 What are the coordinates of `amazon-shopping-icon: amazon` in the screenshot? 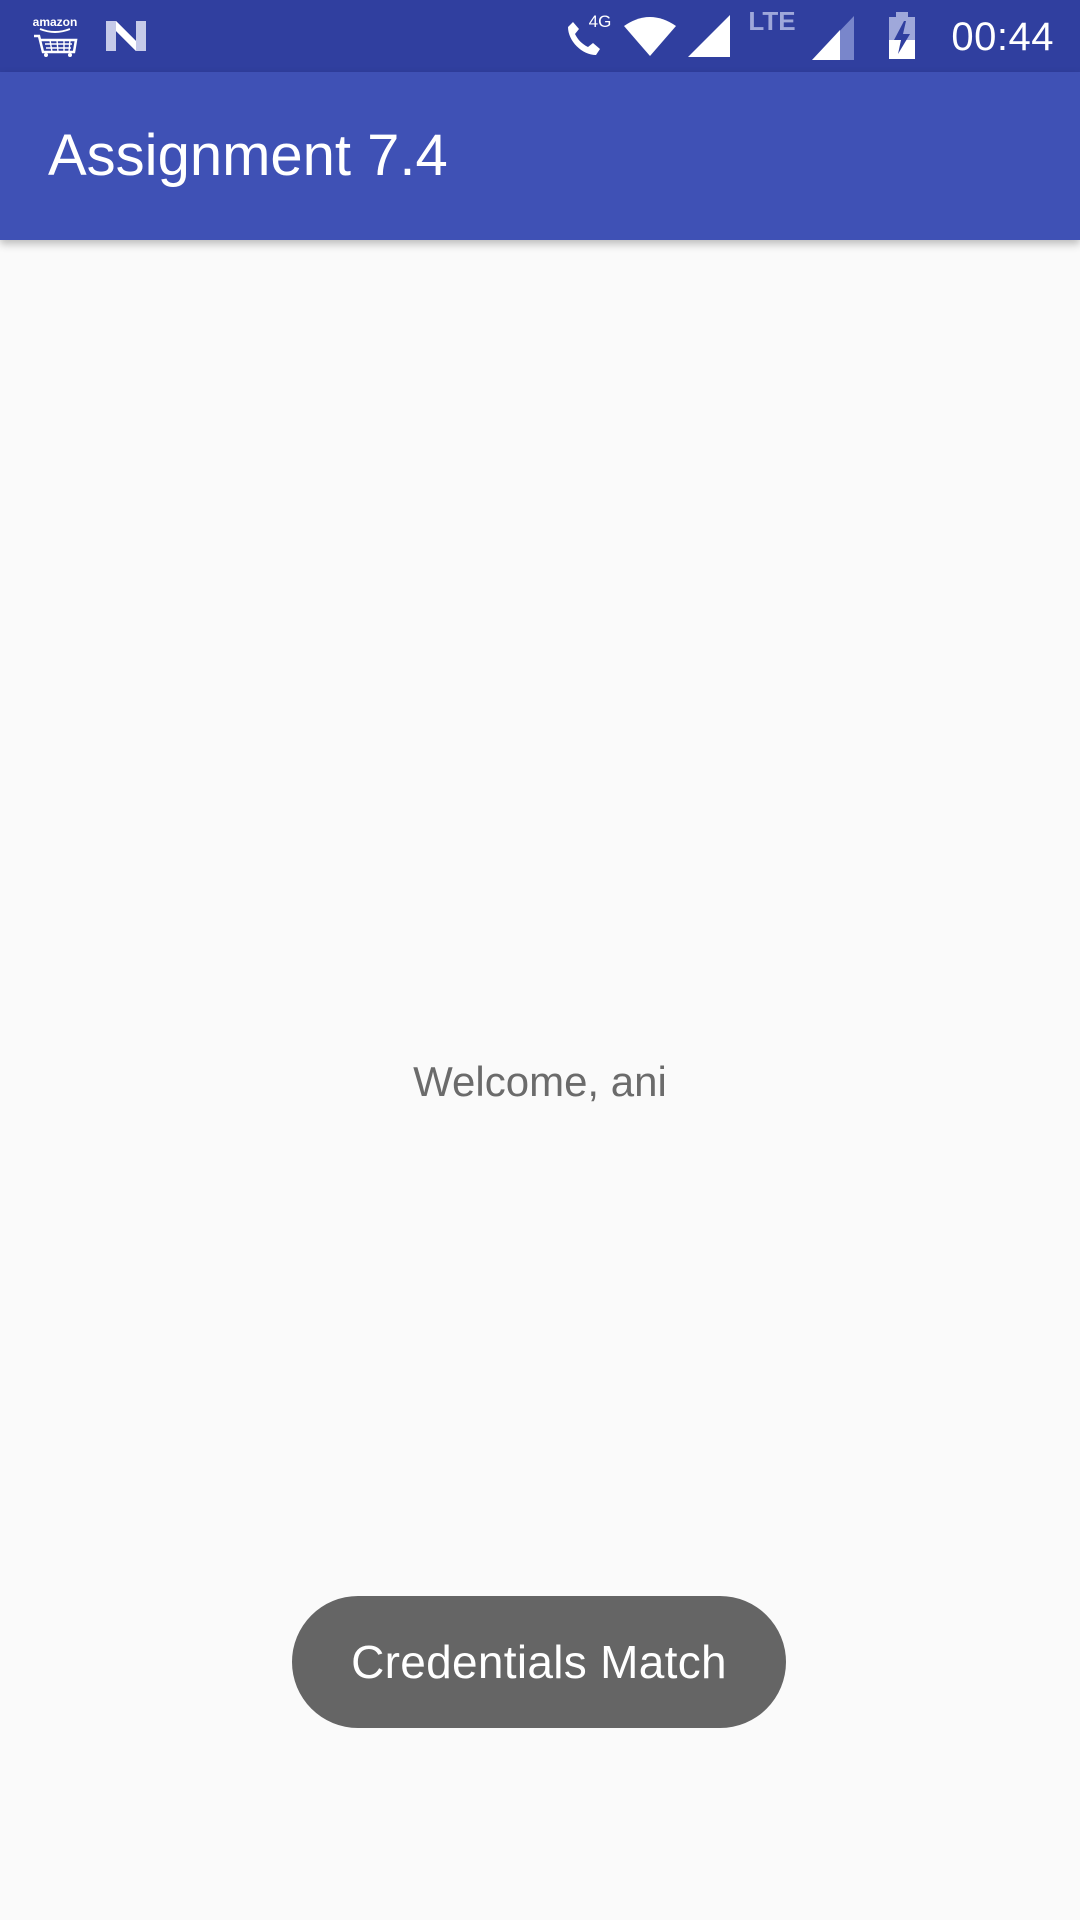 It's located at (55, 36).